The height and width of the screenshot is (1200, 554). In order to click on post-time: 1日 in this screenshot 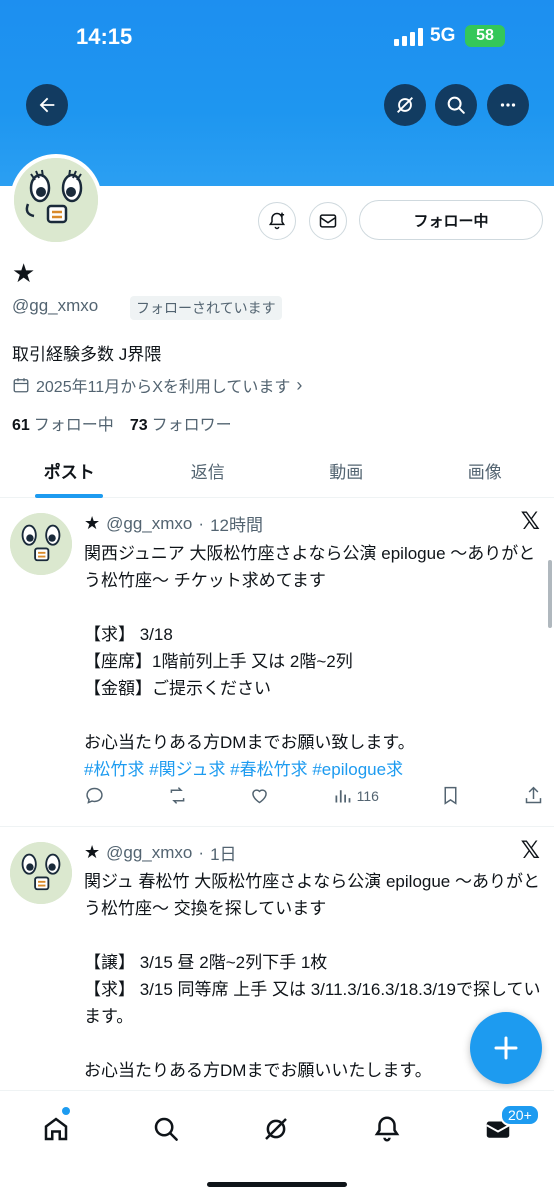, I will do `click(223, 854)`.